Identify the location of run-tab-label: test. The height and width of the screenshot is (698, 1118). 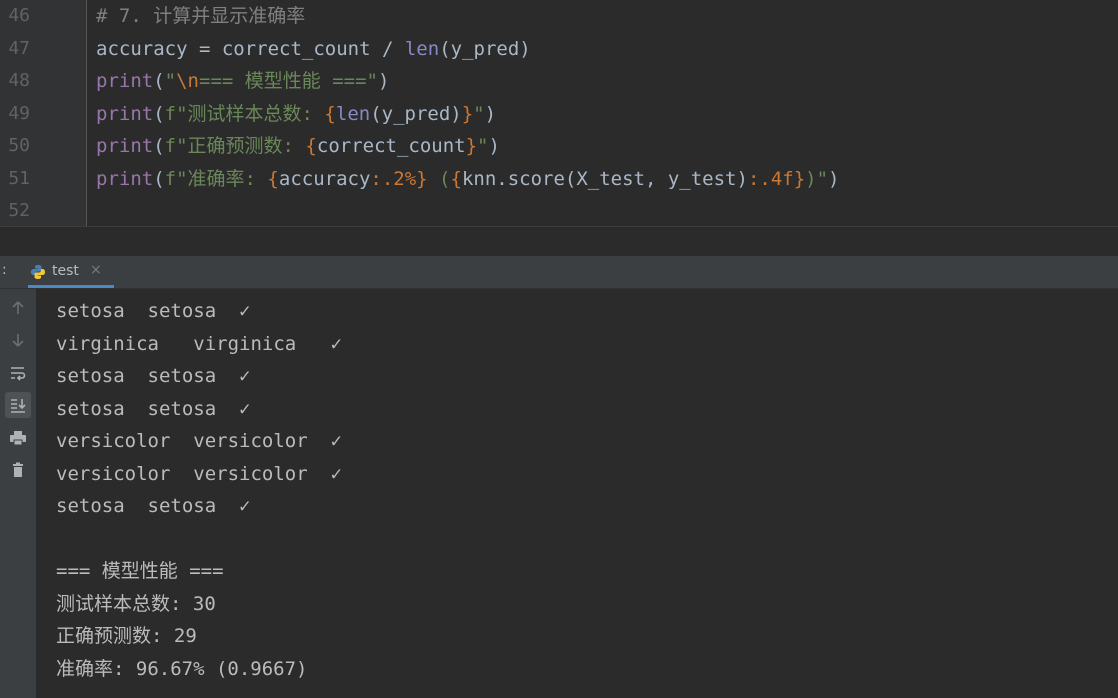
(65, 271).